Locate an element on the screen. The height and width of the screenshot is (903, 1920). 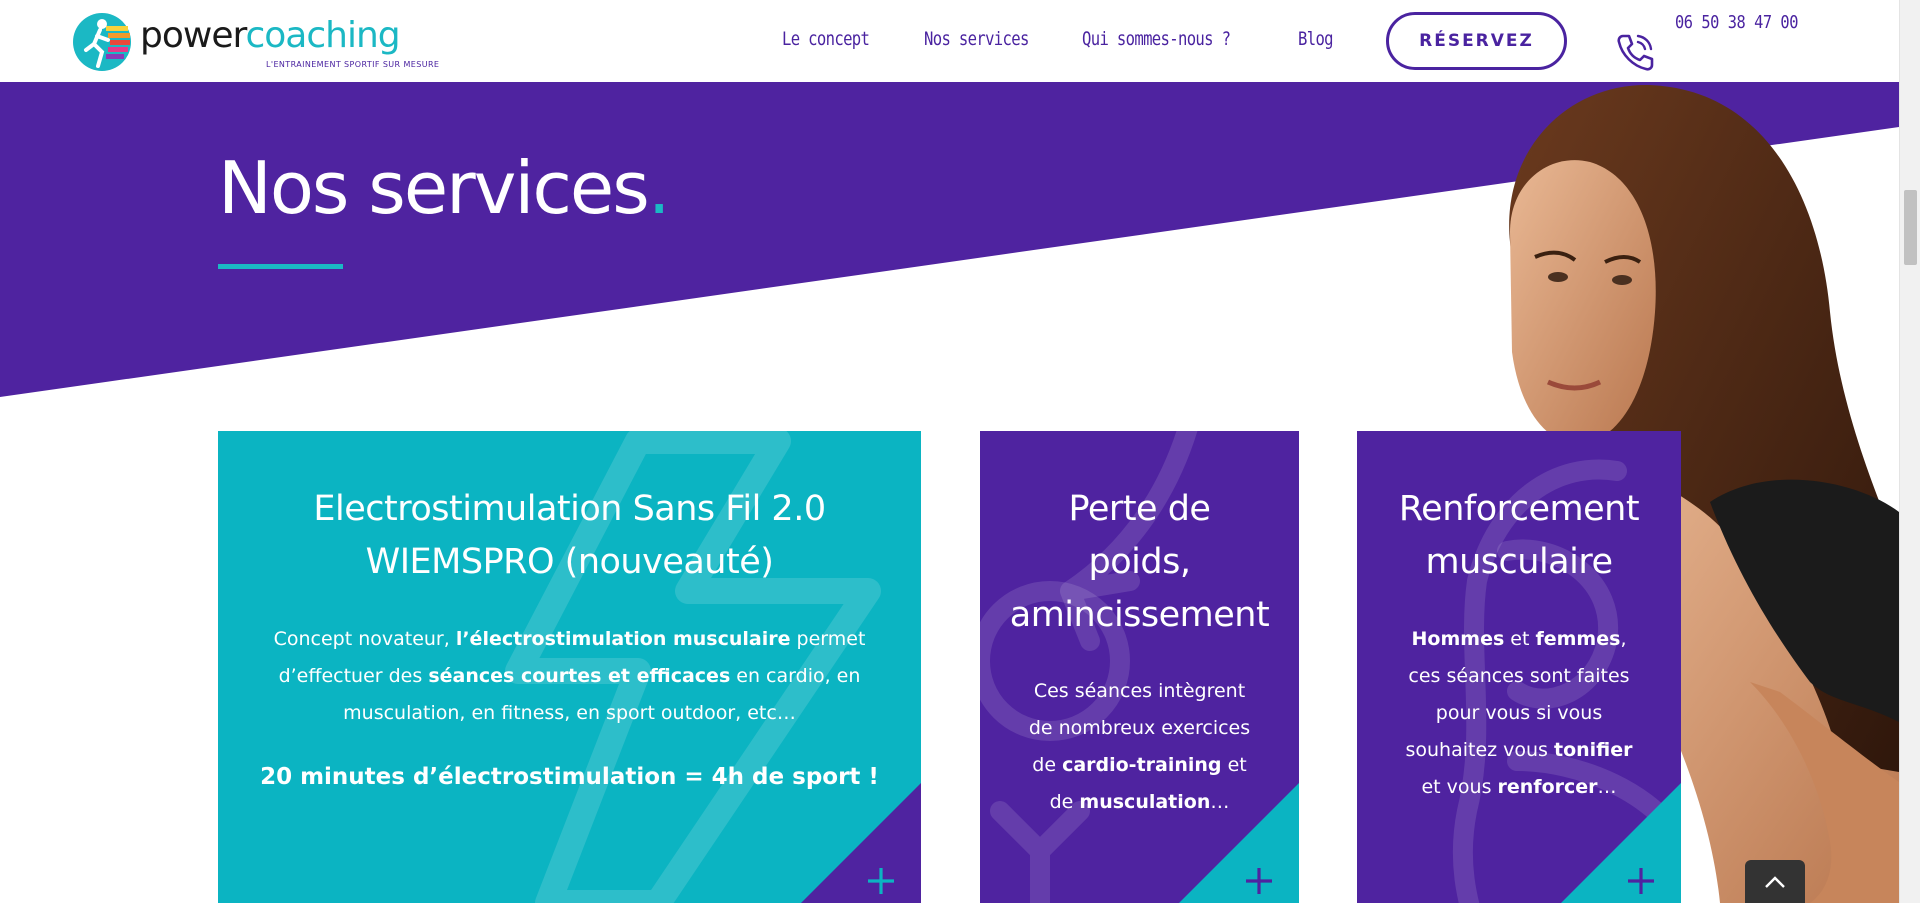
phone-icon is located at coordinates (1635, 52).